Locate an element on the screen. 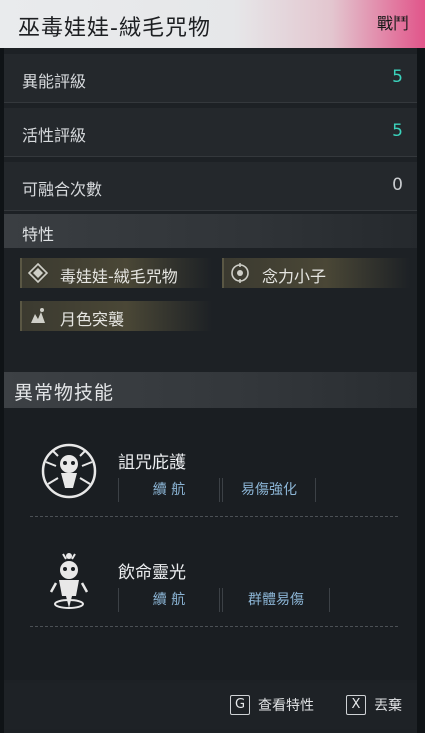  stat-label: 可融合次數 is located at coordinates (62, 189).